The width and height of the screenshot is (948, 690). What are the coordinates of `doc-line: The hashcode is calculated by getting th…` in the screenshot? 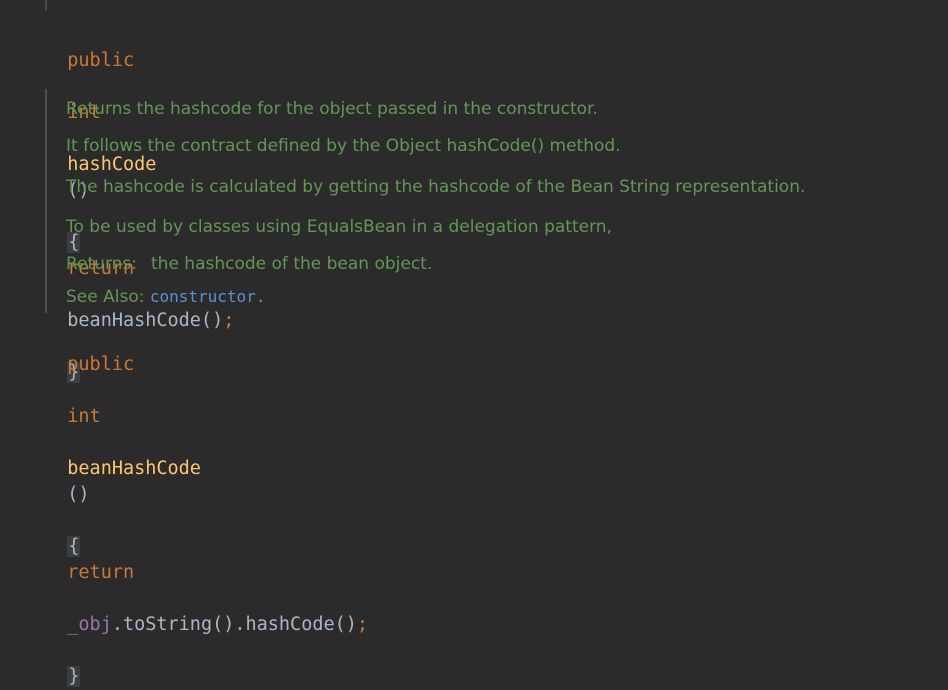 It's located at (436, 187).